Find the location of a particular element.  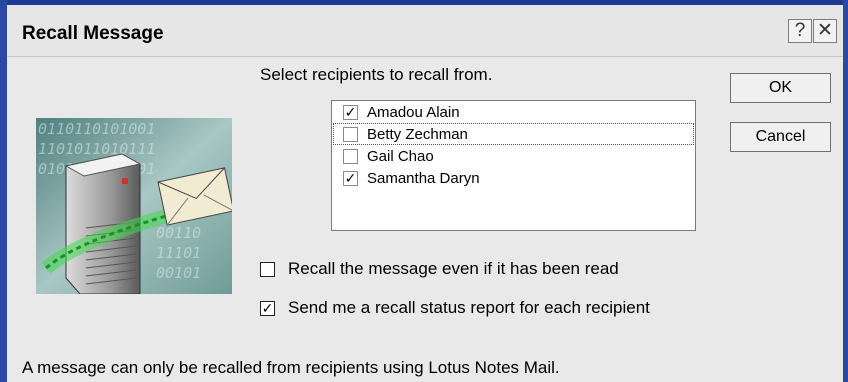

recipient-item-samantha-daryn: ✓ Samantha Daryn is located at coordinates (513, 178).